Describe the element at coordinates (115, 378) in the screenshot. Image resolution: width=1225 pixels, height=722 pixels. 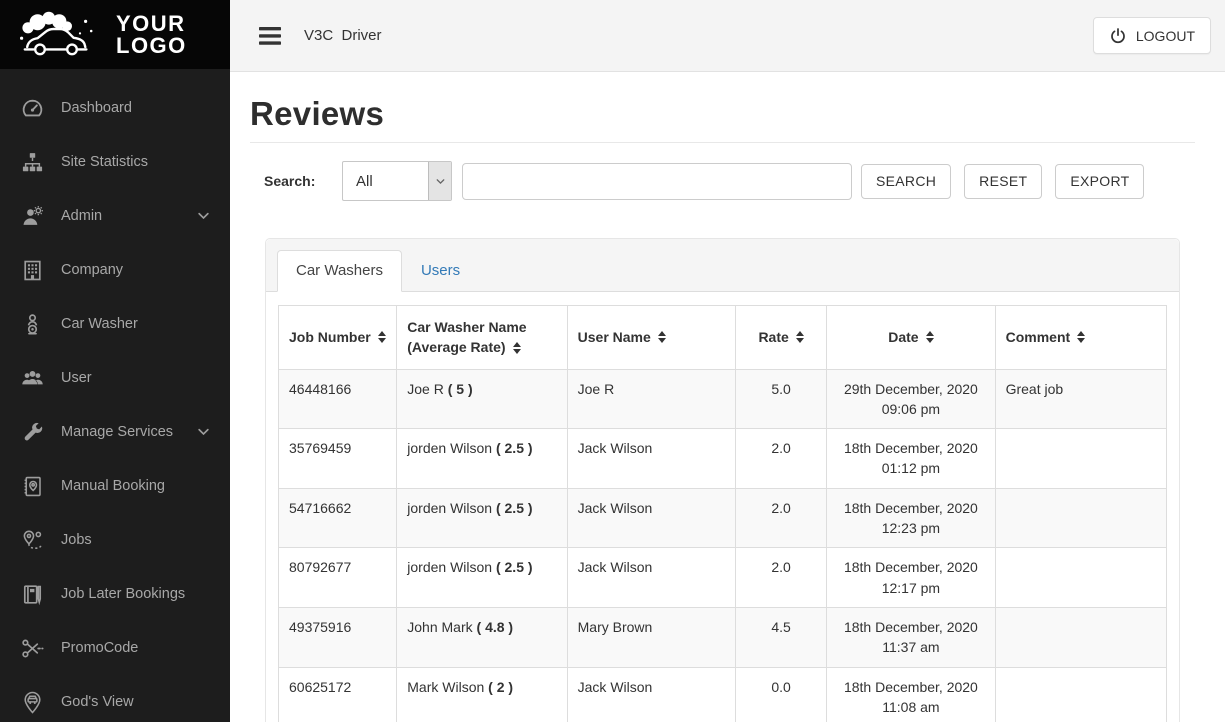
I see `sidebar-item-user: User` at that location.